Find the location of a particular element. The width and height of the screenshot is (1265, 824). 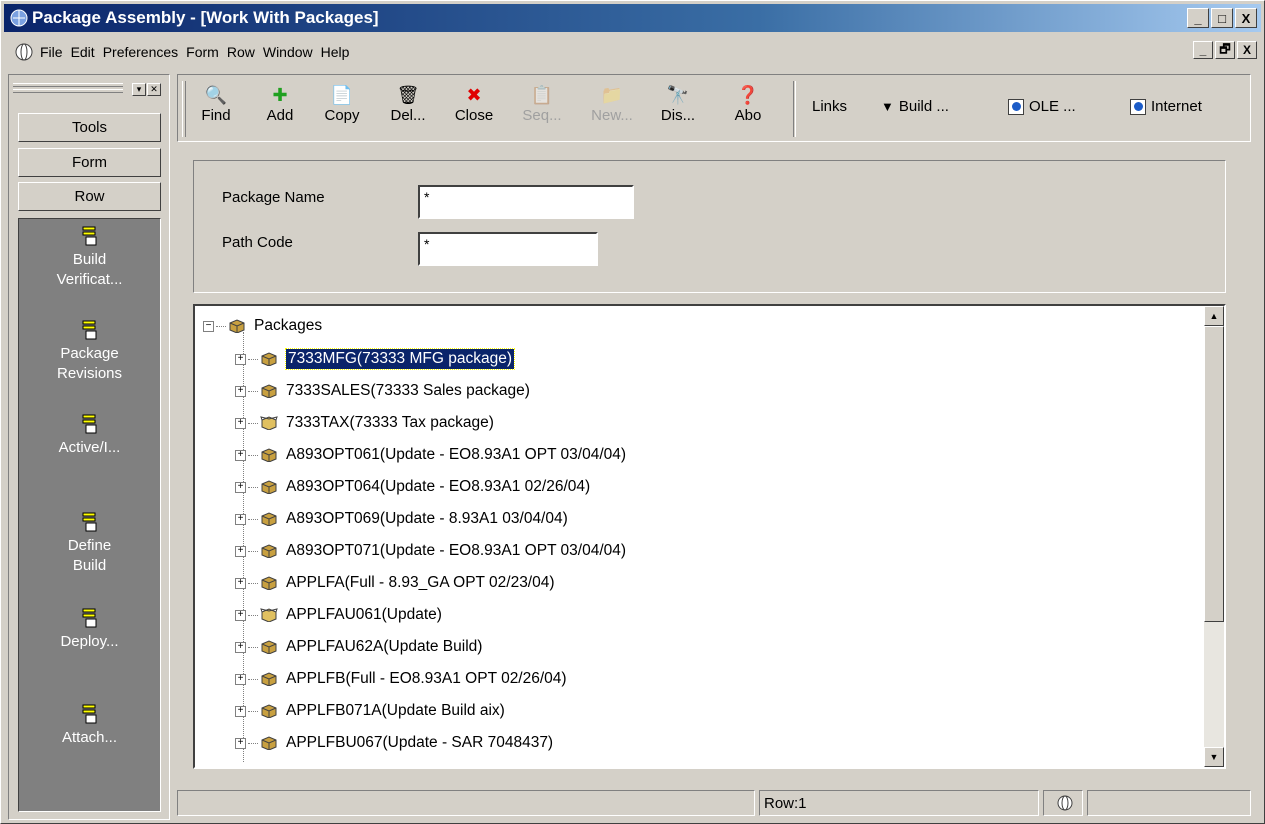

toolbar-button-close: ✖ Close is located at coordinates (474, 109).